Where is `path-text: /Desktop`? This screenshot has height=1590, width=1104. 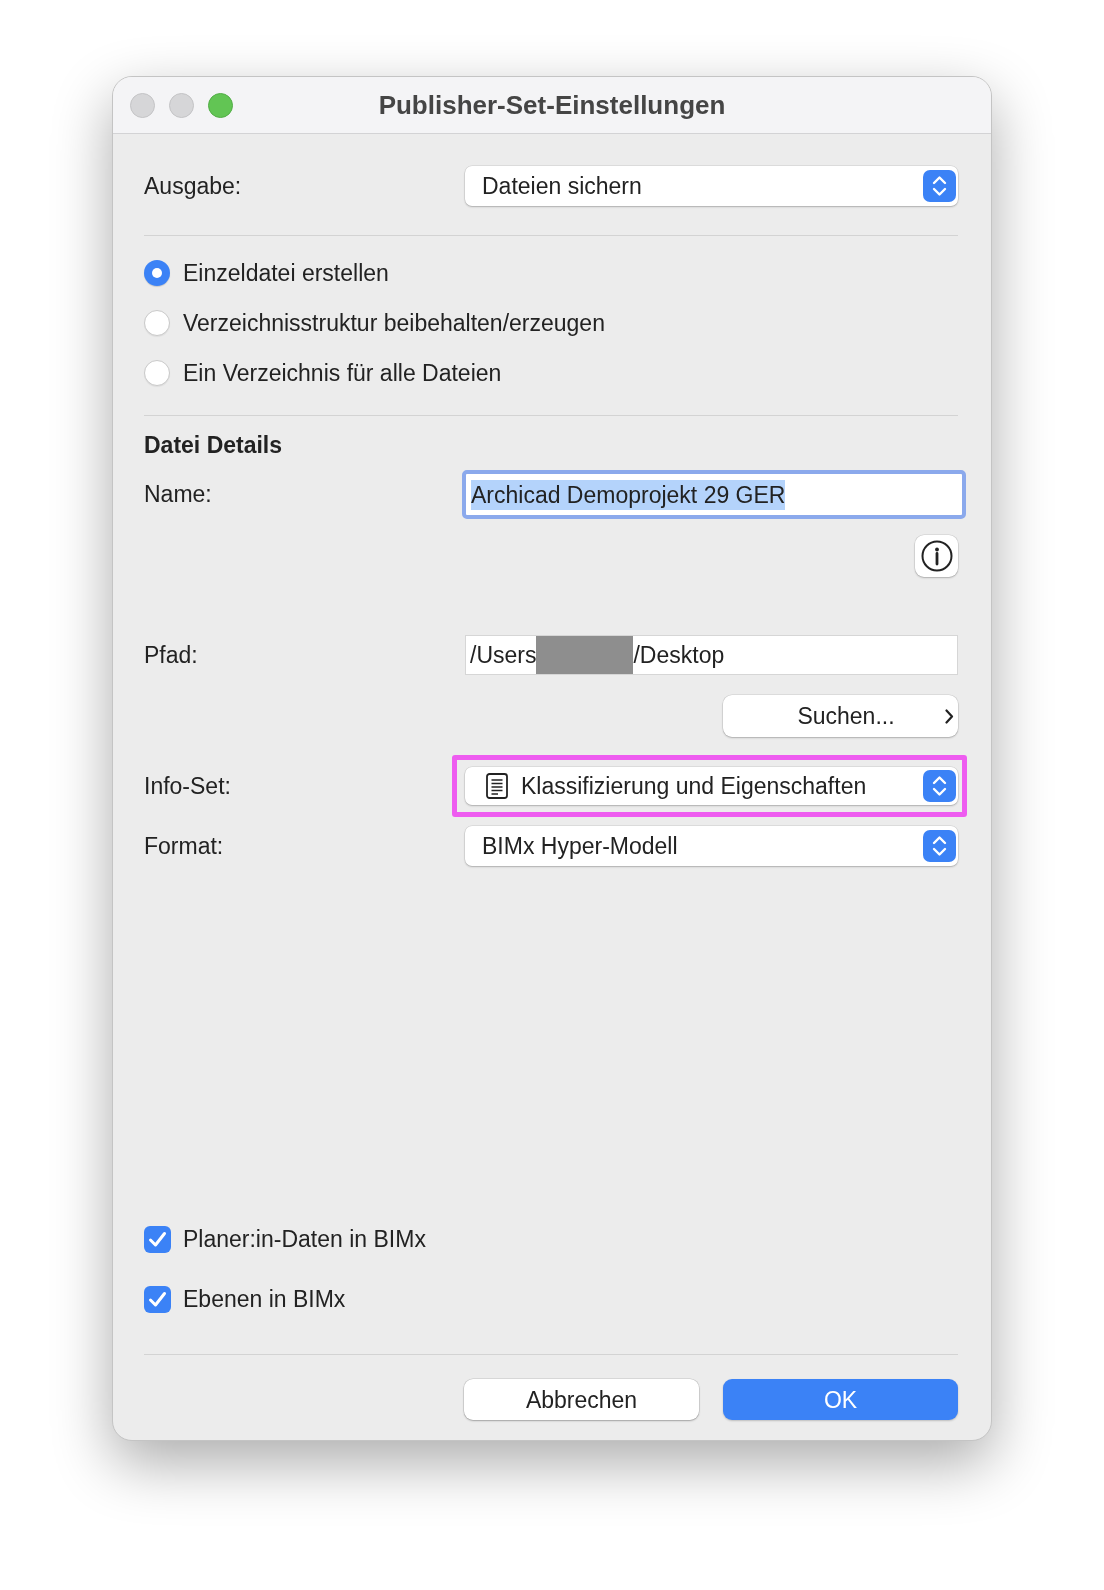 path-text: /Desktop is located at coordinates (679, 655).